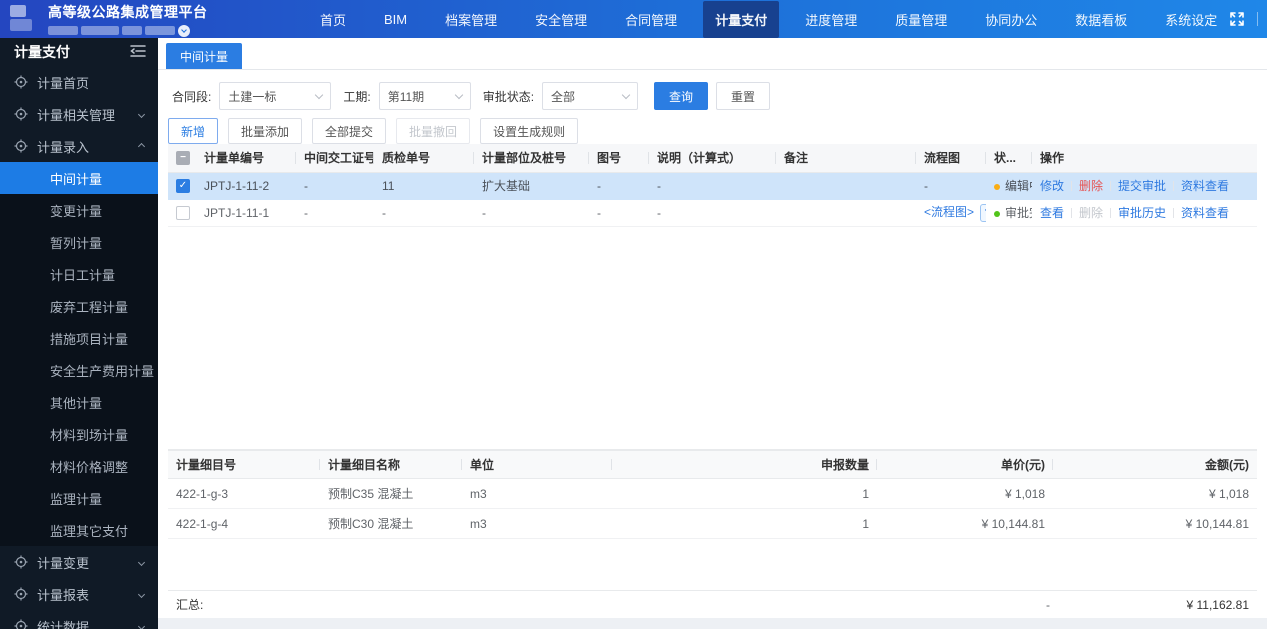  What do you see at coordinates (63, 83) in the screenshot?
I see `sidebar-item-label: 计量首页` at bounding box center [63, 83].